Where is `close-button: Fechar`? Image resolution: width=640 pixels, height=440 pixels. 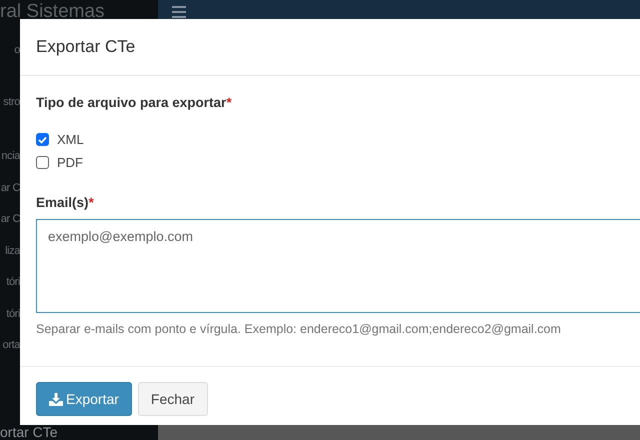
close-button: Fechar is located at coordinates (173, 399).